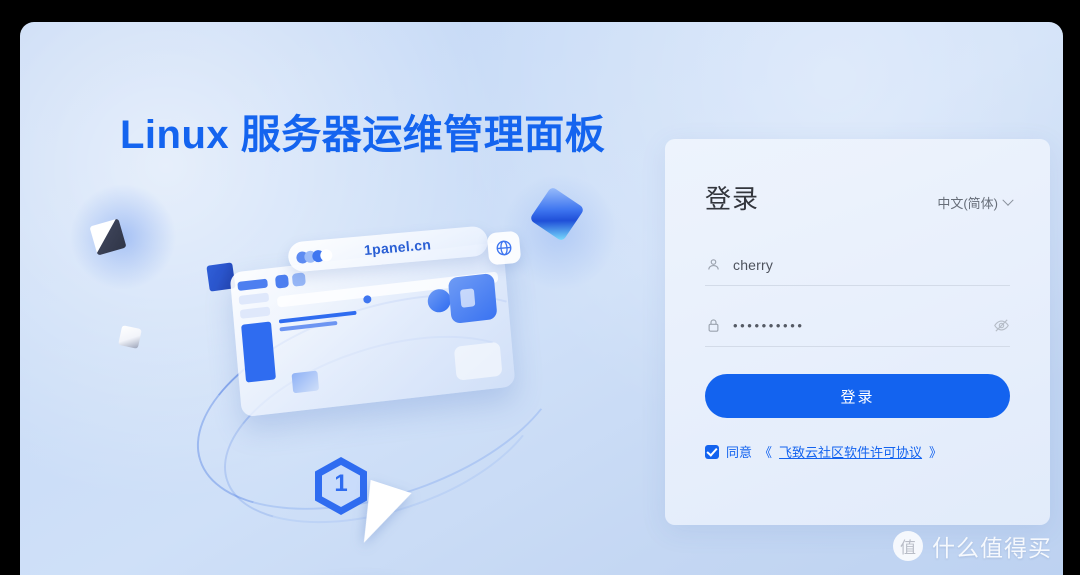 The width and height of the screenshot is (1080, 575). Describe the element at coordinates (739, 452) in the screenshot. I see `agreement-prefix: 同意` at that location.